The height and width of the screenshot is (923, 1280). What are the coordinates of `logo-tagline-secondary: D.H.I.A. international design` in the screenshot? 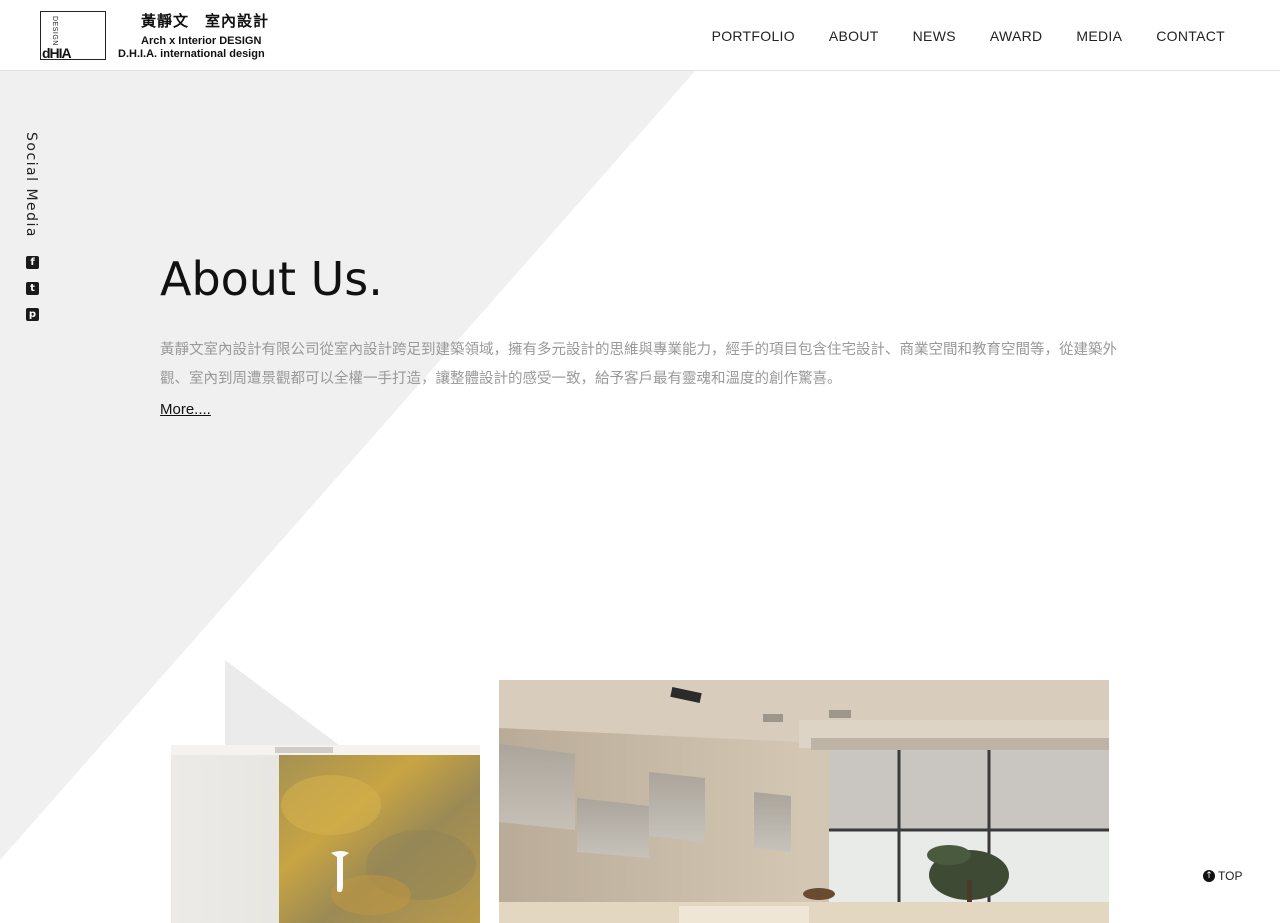 It's located at (191, 54).